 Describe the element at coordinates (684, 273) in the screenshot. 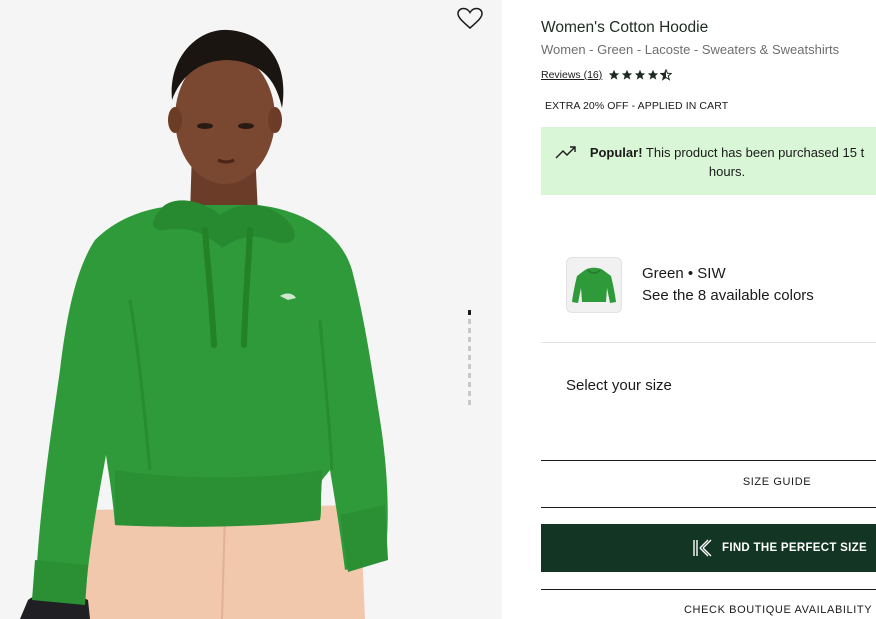

I see `selected-color-name: Green • SIW` at that location.